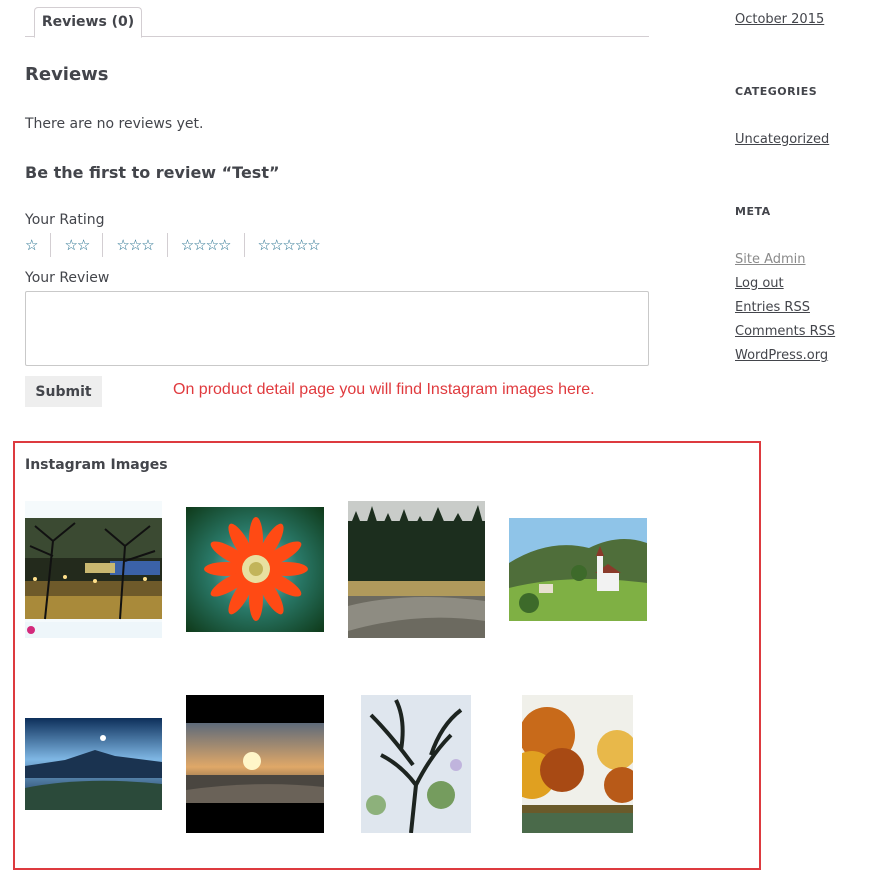  I want to click on review-textarea, so click(337, 328).